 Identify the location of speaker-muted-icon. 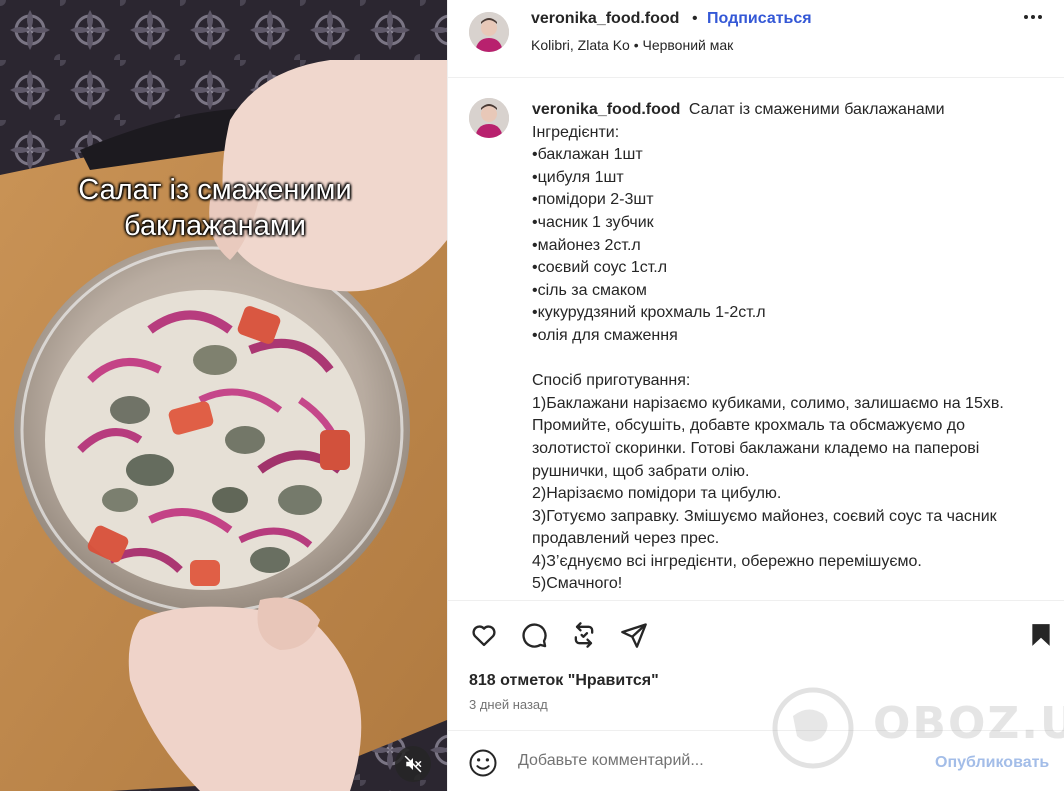
(413, 764).